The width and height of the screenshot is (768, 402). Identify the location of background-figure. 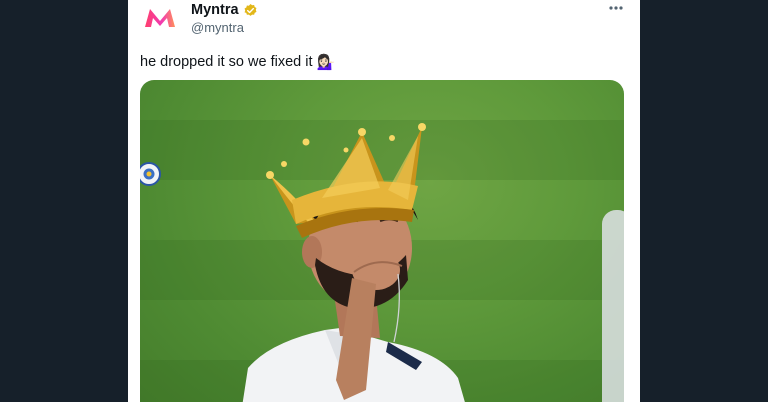
(613, 306).